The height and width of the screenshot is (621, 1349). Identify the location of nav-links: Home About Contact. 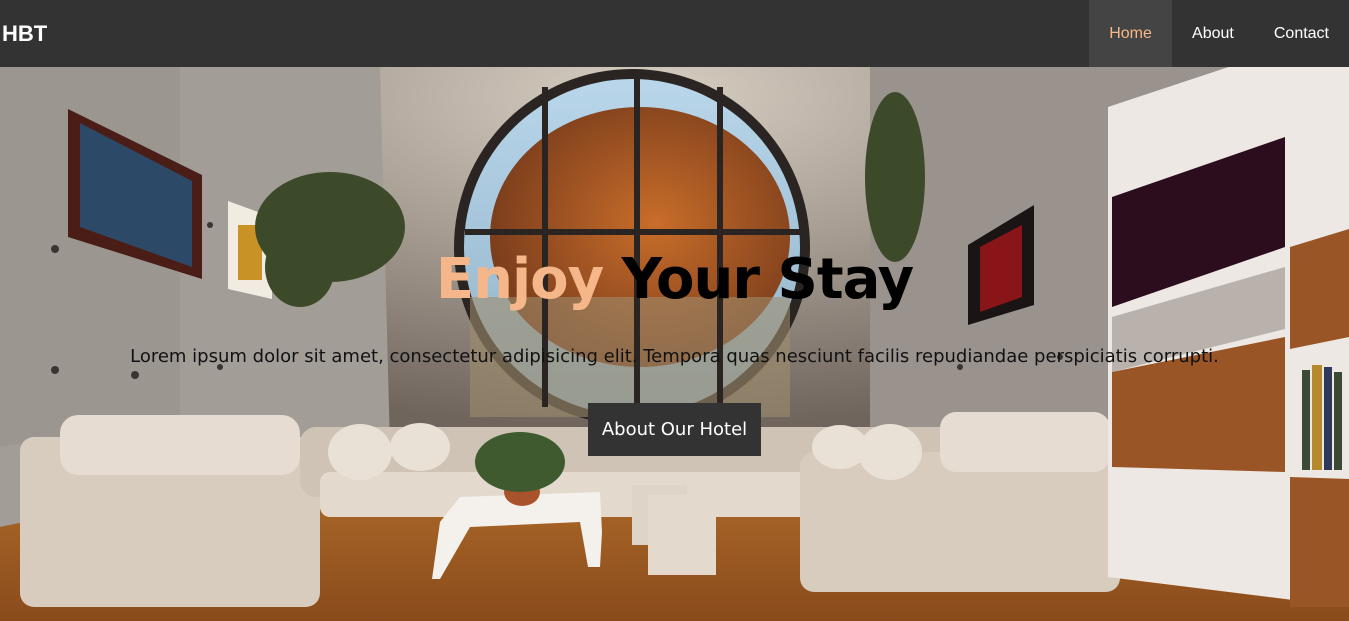
(1219, 33).